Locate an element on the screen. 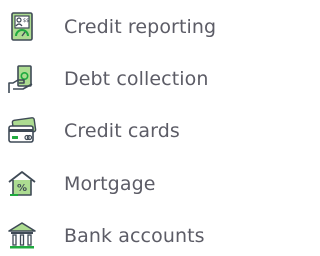 The image size is (320, 256). menu-item-bank-accounts: Bank accounts is located at coordinates (123, 236).